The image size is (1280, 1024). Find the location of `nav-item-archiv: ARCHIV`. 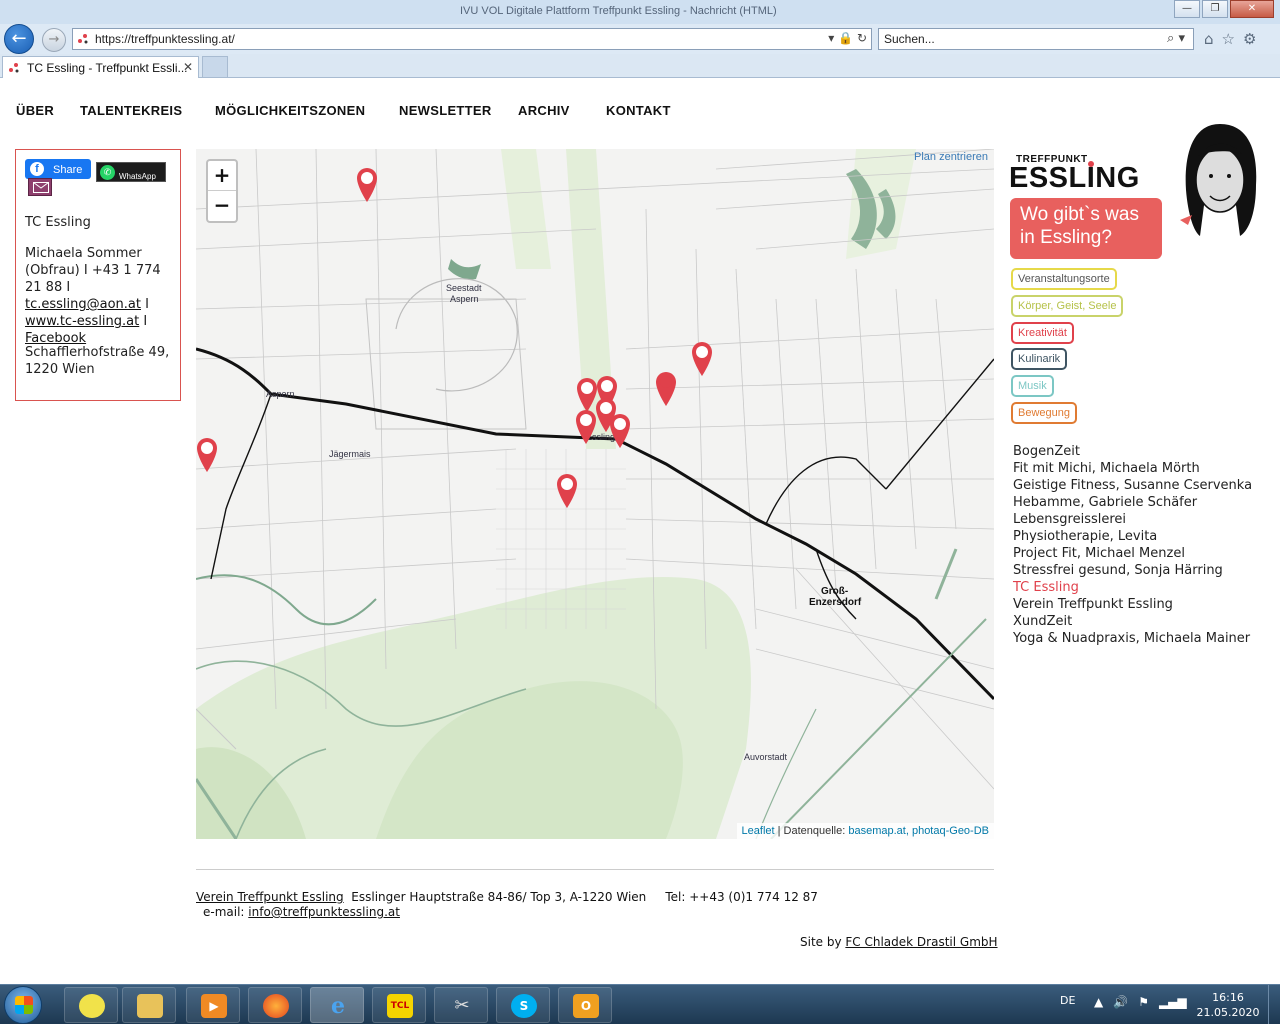

nav-item-archiv: ARCHIV is located at coordinates (544, 110).